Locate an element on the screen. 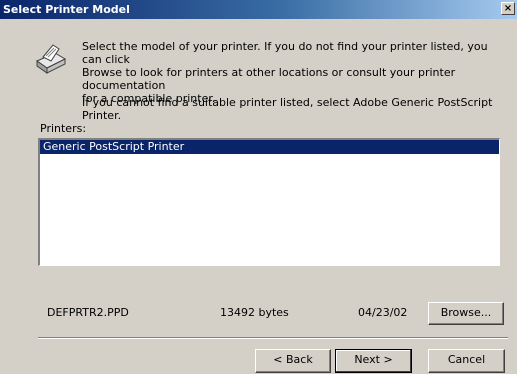 Image resolution: width=517 pixels, height=374 pixels. window-title: Select Printer Model is located at coordinates (66, 9).